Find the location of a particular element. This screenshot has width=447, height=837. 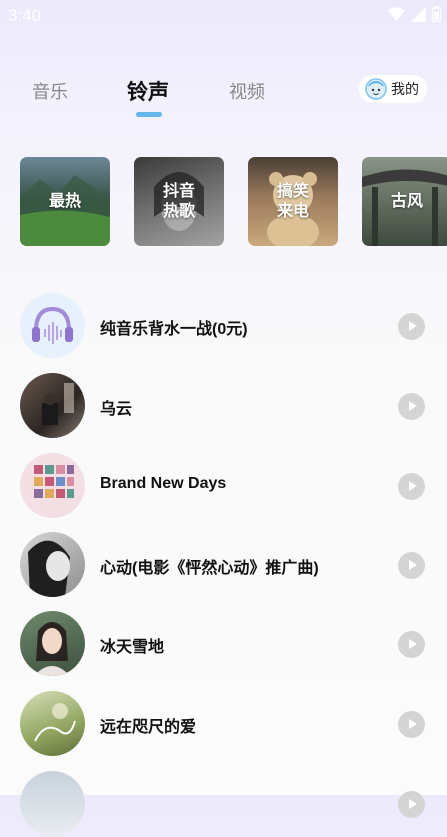

list-item: 心动(电影《怦然心动》推广曲) is located at coordinates (223, 565).